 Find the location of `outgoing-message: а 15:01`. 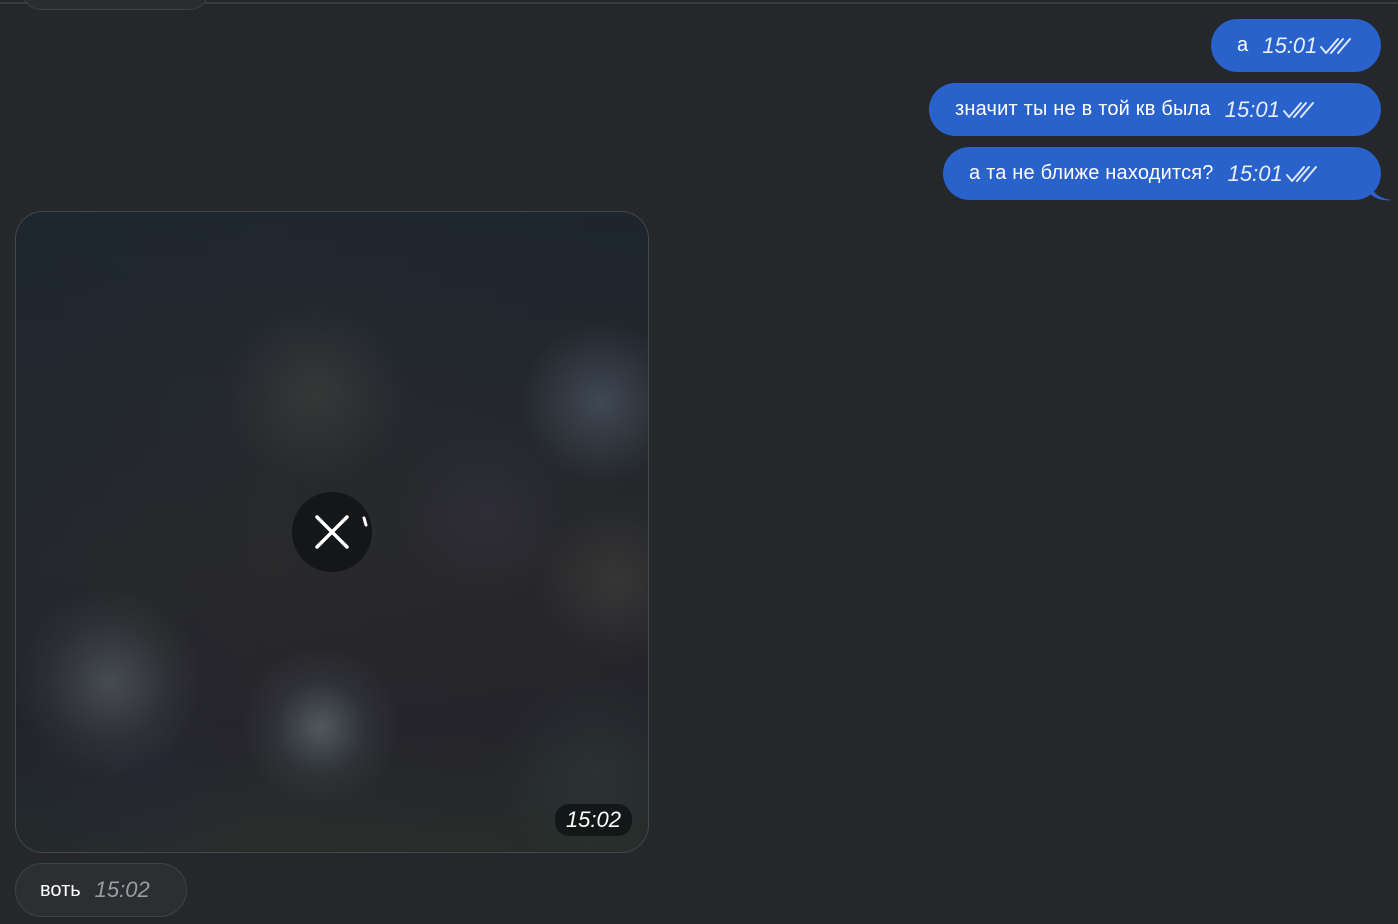

outgoing-message: а 15:01 is located at coordinates (1296, 45).